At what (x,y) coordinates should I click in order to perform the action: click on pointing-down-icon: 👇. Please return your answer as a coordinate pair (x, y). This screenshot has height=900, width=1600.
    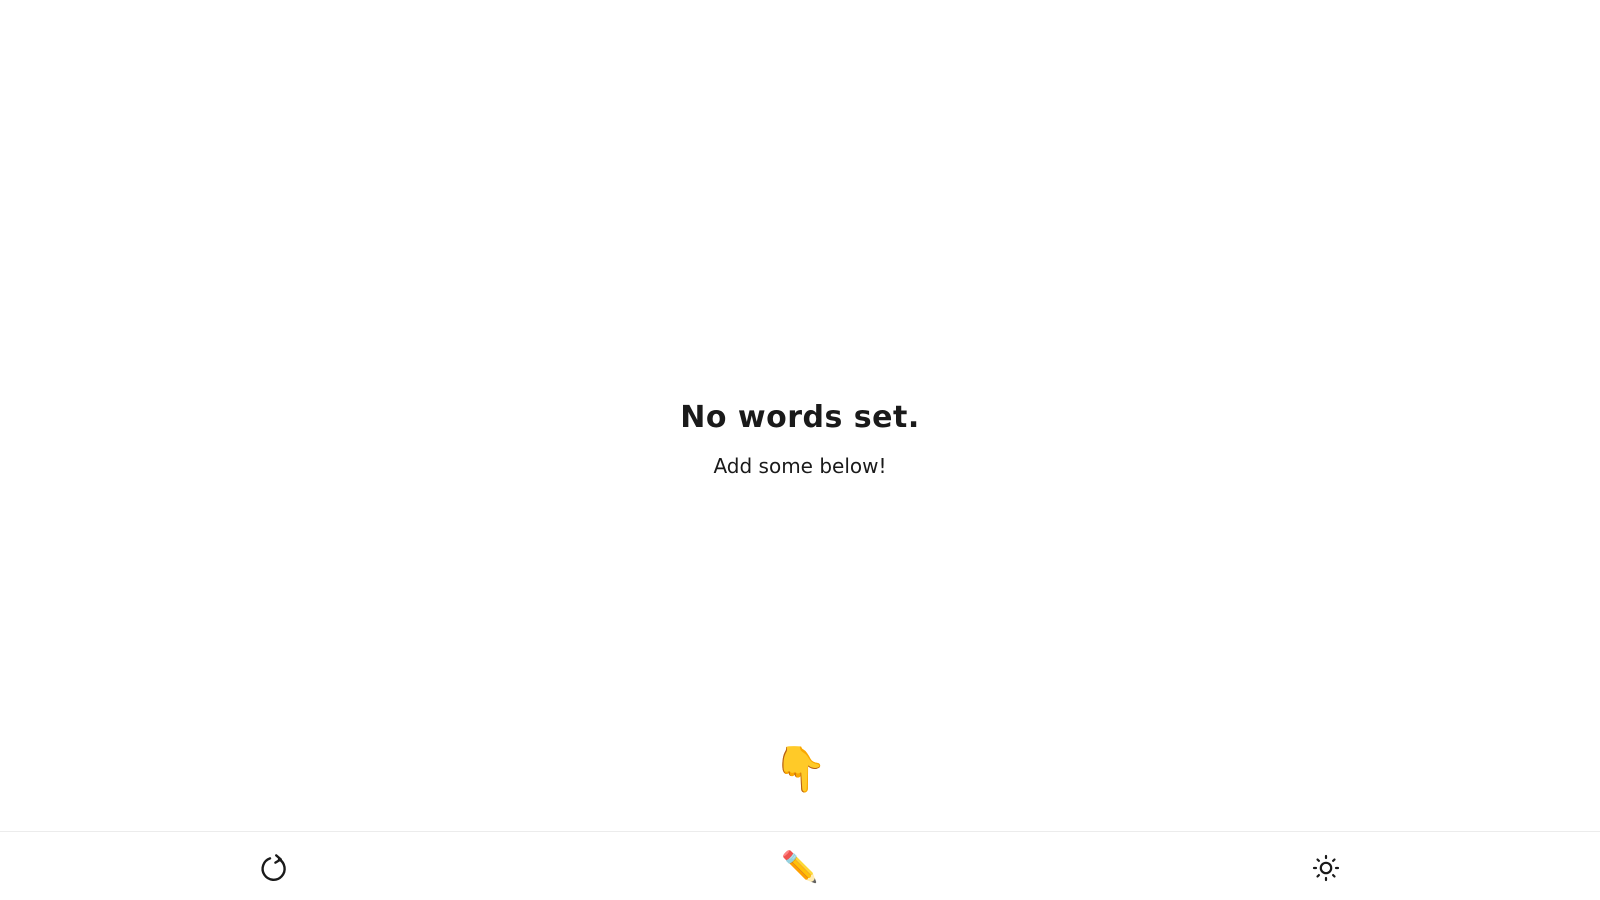
    Looking at the image, I should click on (800, 769).